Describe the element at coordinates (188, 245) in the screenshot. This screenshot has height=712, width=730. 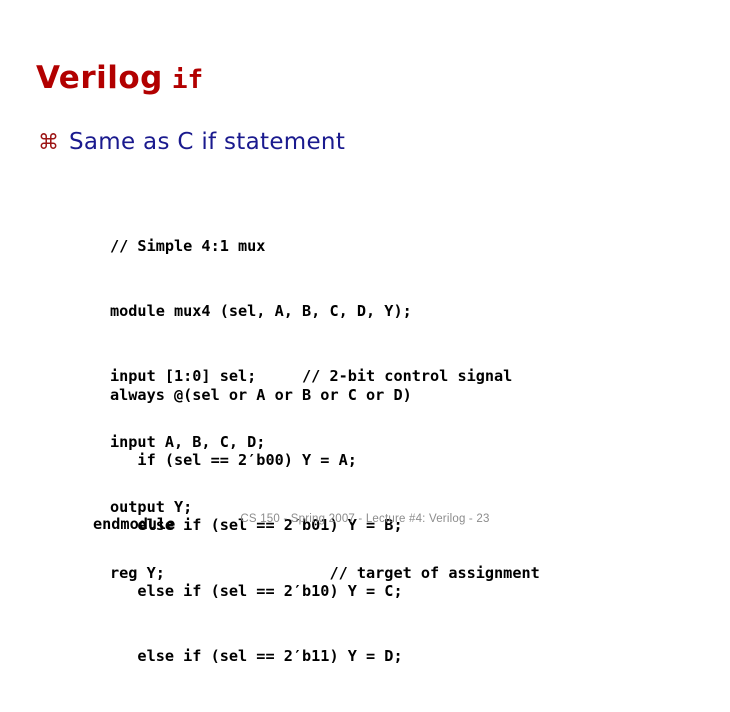
I see `code-line: // Simple 4:1 mux` at that location.